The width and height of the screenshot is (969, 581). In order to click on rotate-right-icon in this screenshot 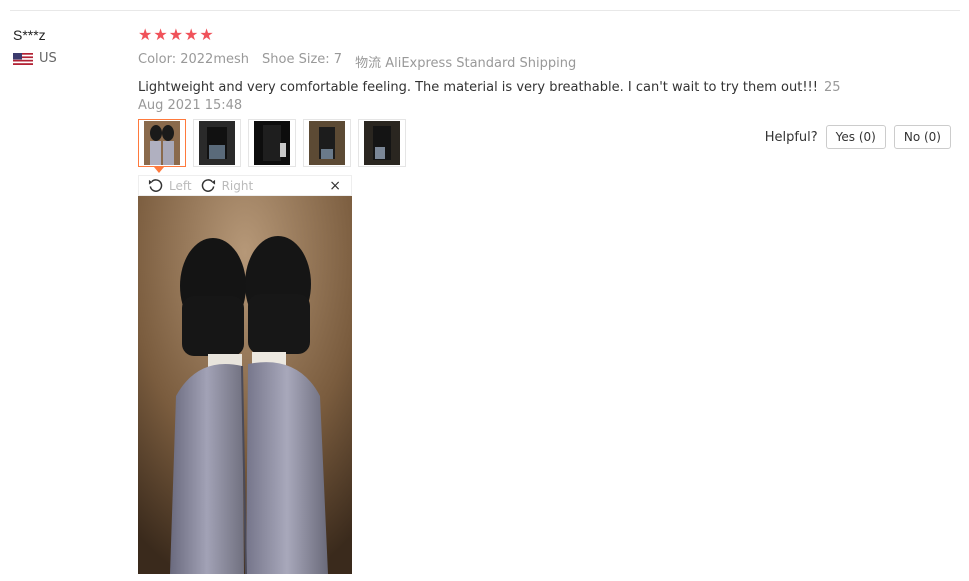, I will do `click(208, 185)`.